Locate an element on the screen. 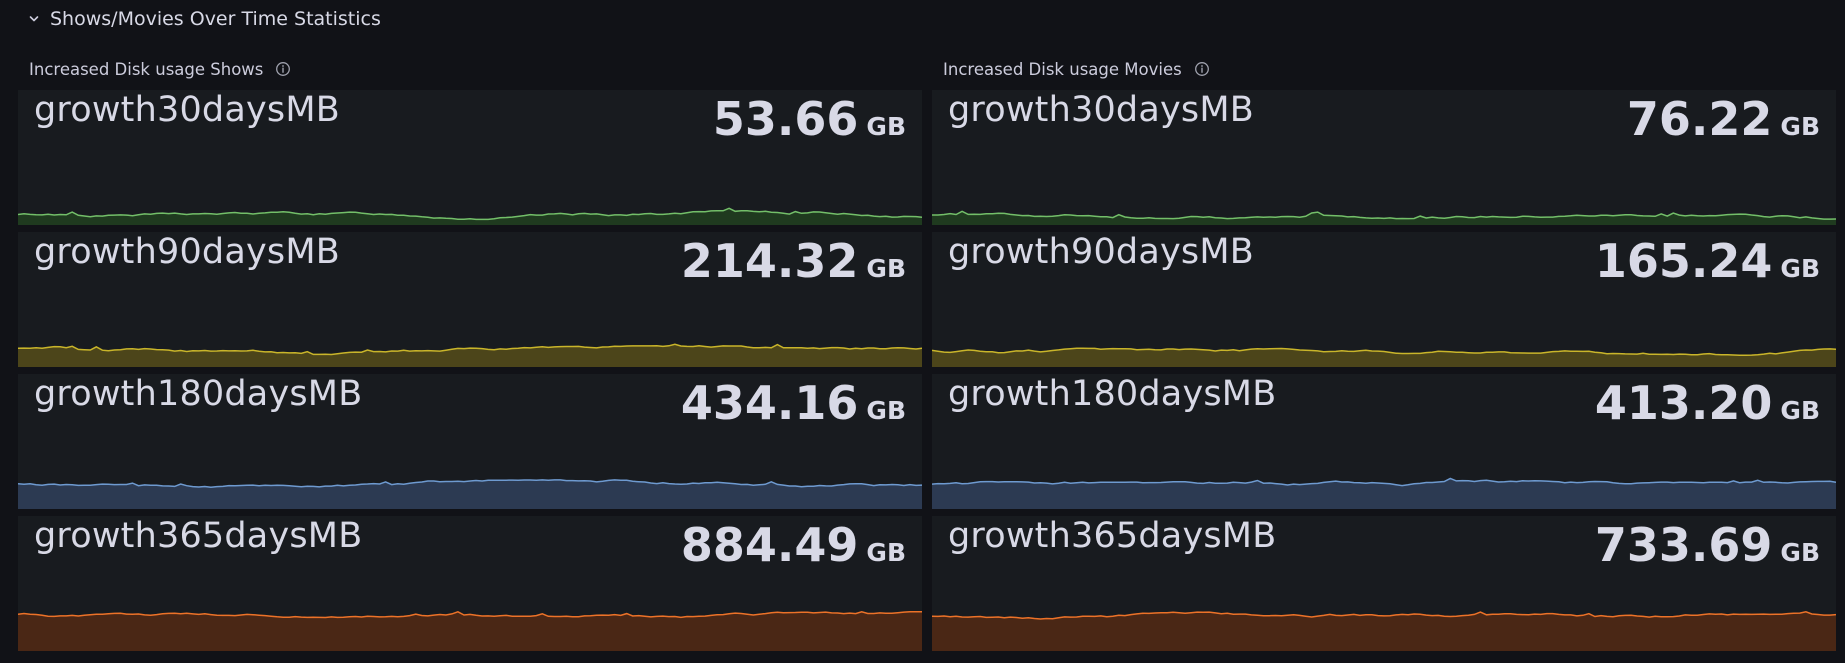  stat-tile-growth-90-days: growth90daysMB 214.32 GB is located at coordinates (470, 299).